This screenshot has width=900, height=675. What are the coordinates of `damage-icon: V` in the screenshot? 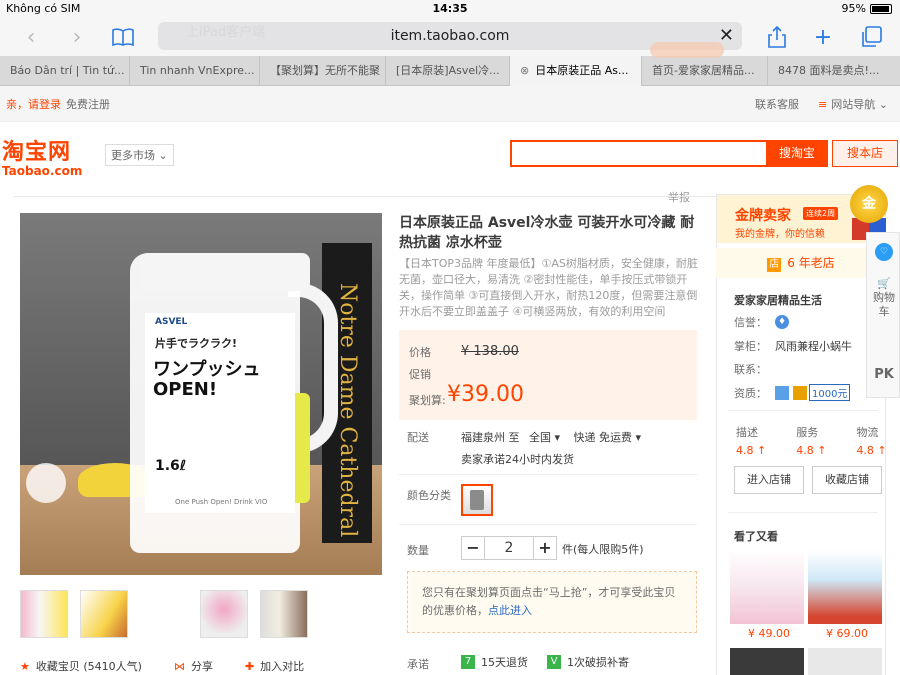 It's located at (554, 662).